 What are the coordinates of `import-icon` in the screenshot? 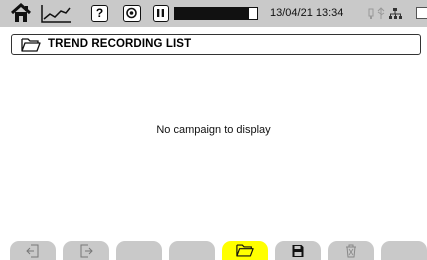 It's located at (32, 251).